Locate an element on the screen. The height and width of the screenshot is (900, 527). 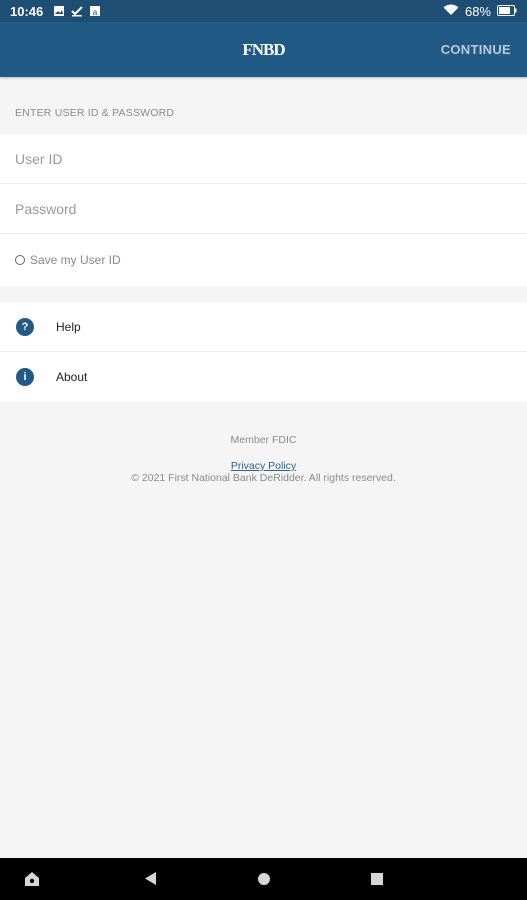
system-nav-bar is located at coordinates (263, 879).